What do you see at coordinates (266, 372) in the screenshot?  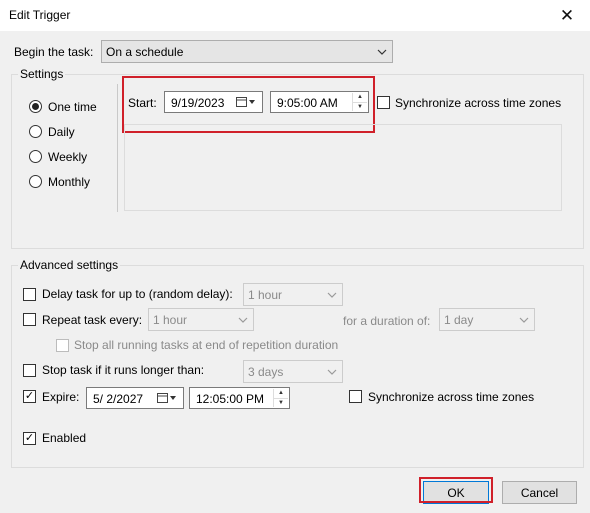 I see `stop-longer-value: 3 days` at bounding box center [266, 372].